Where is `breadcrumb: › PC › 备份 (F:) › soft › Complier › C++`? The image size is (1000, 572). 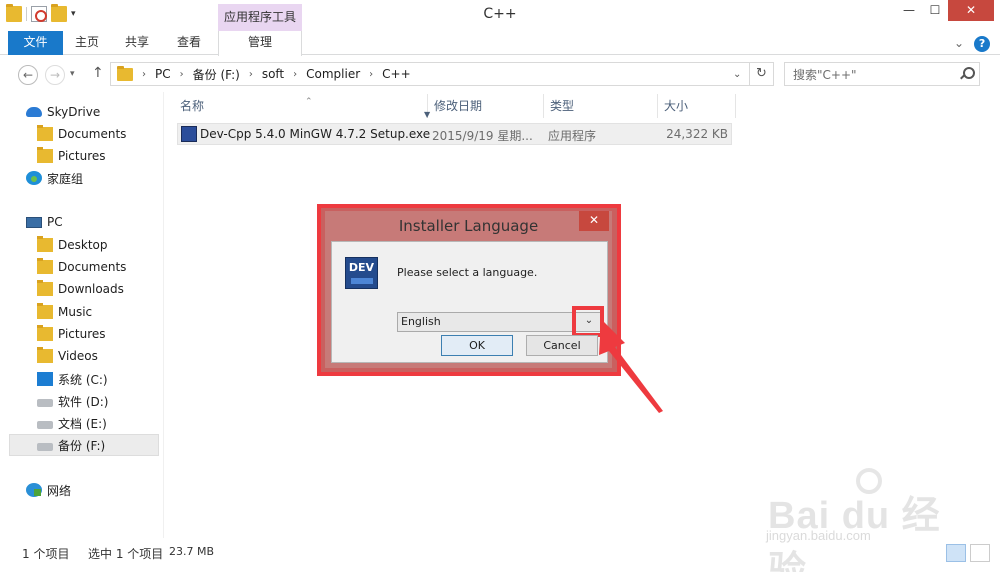 breadcrumb: › PC › 备份 (F:) › soft › Complier › C++ is located at coordinates (272, 74).